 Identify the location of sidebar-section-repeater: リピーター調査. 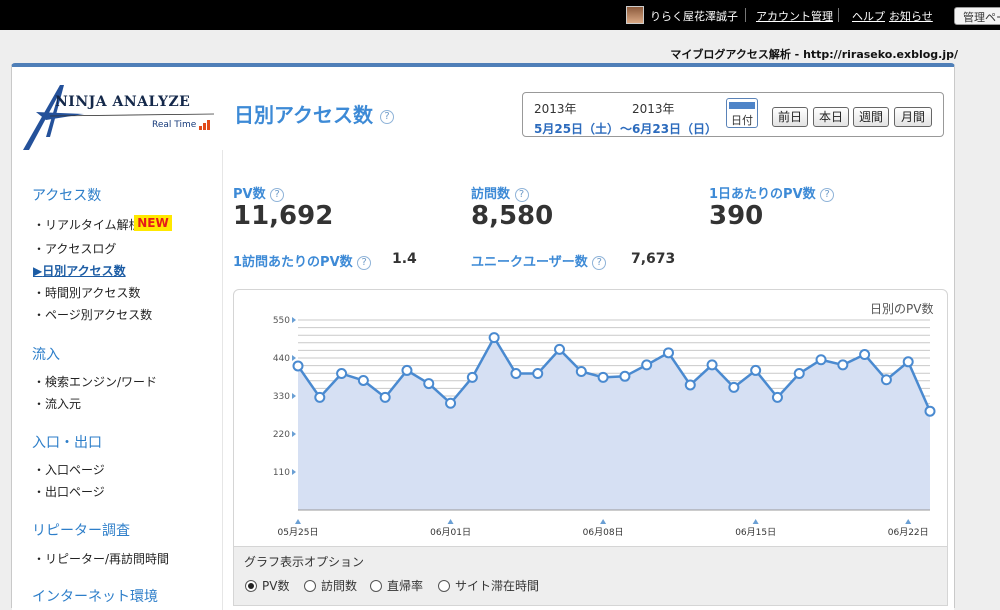
(81, 531).